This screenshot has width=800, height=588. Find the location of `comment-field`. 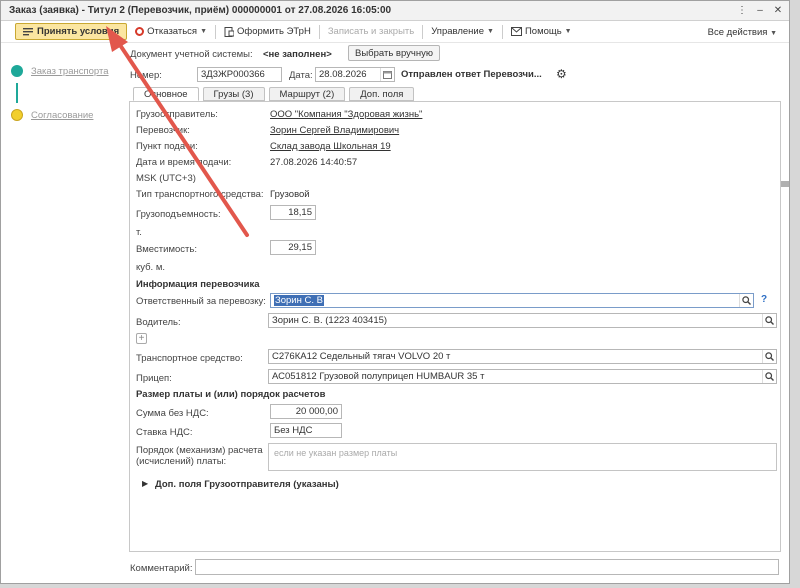

comment-field is located at coordinates (487, 567).